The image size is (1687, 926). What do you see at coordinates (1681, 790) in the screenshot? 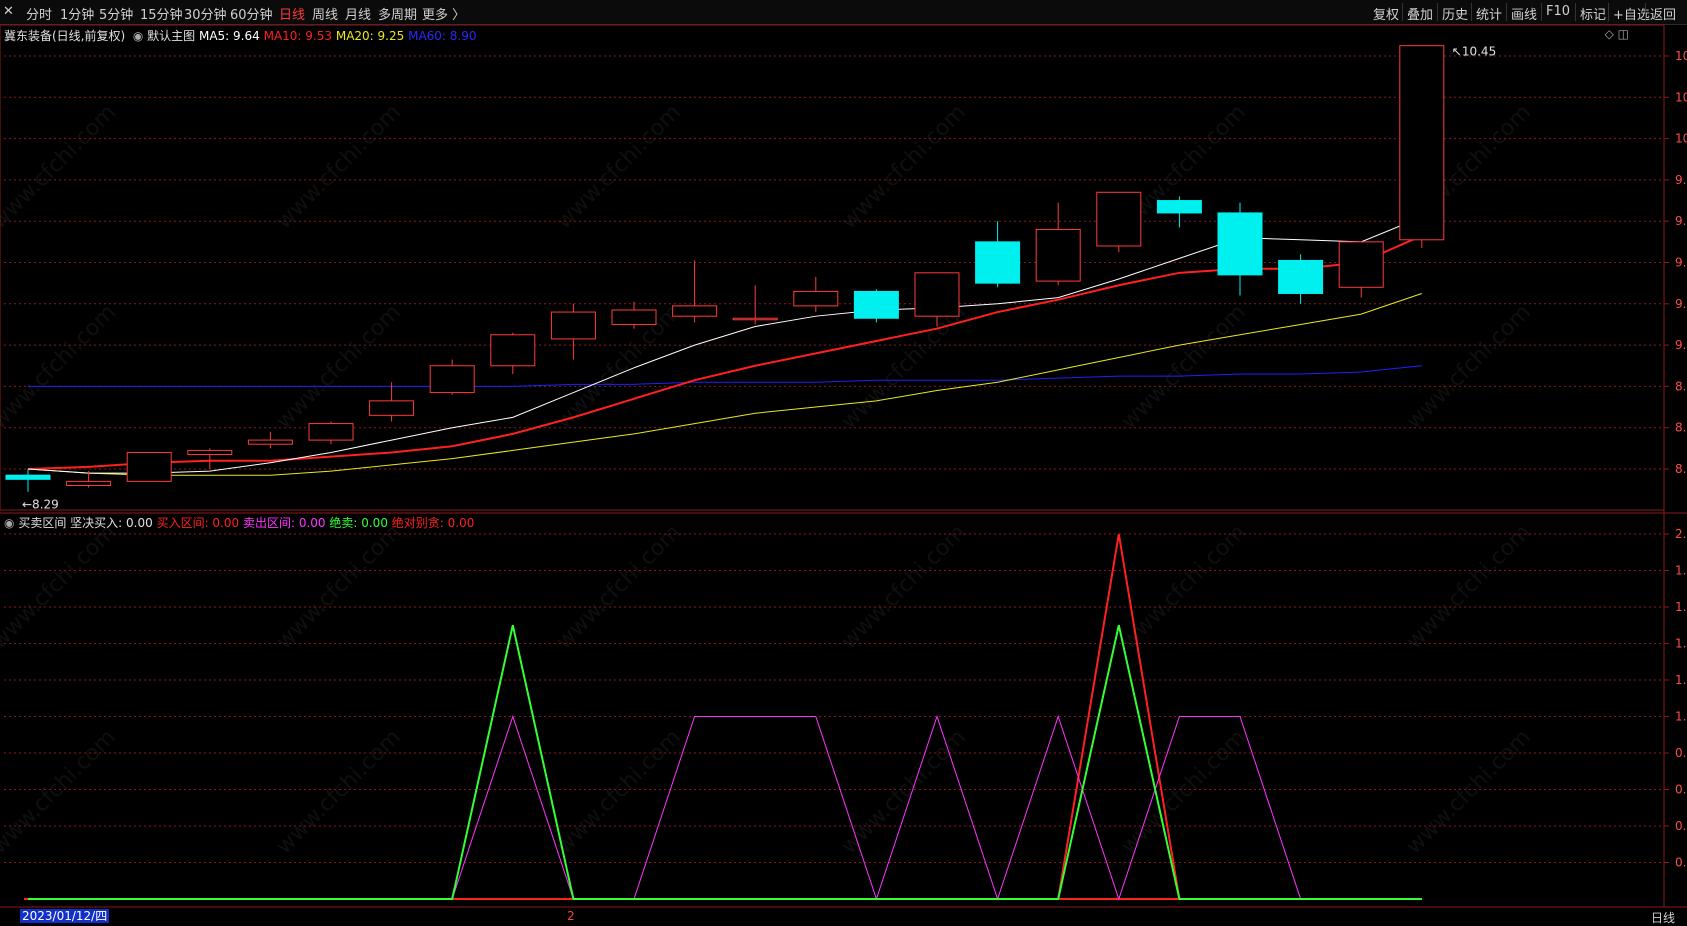
I see `y-tick-label: 0.60` at bounding box center [1681, 790].